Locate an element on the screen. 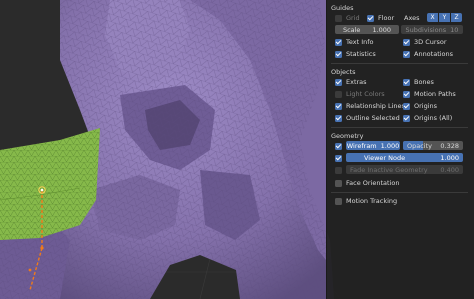 This screenshot has height=299, width=474. origins-all-checkbox: Origins (All) is located at coordinates (427, 118).